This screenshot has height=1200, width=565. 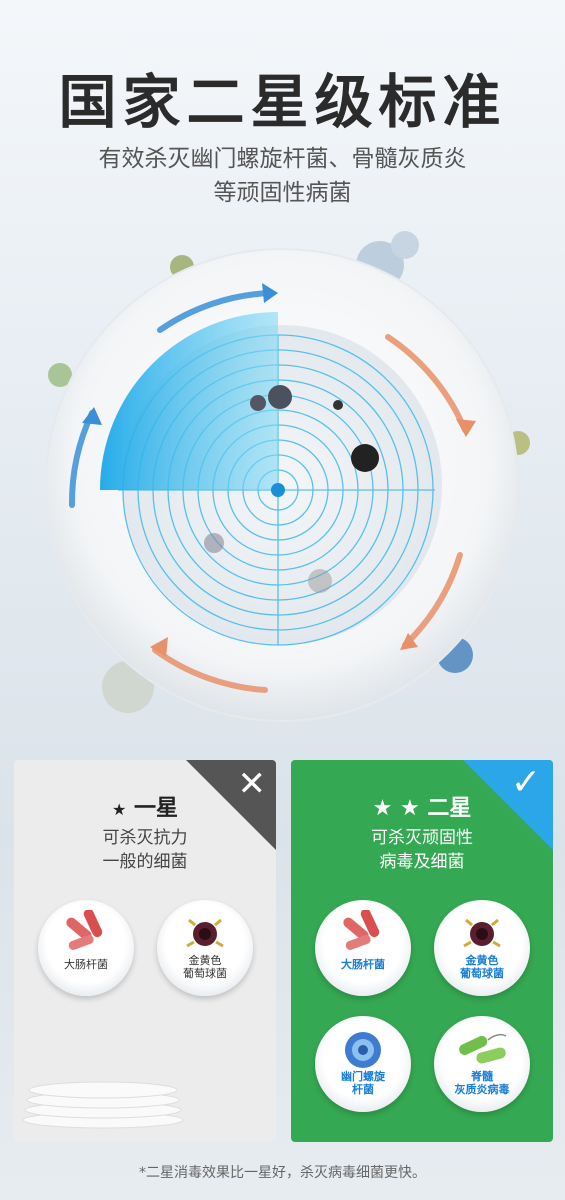 I want to click on page-subtitle: 有效杀灭幽门螺旋杆菌、骨髓灰质炎 等顽固性病菌, so click(x=282, y=176).